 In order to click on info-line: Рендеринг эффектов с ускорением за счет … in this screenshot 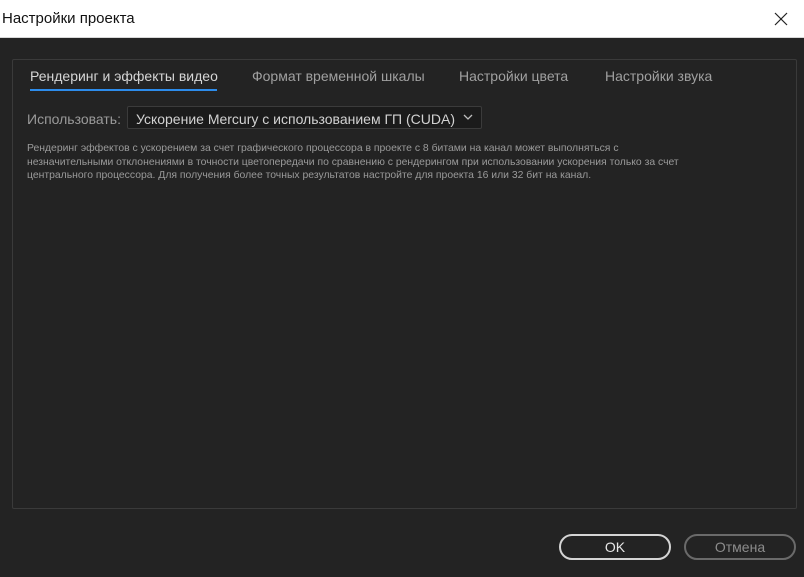, I will do `click(323, 148)`.